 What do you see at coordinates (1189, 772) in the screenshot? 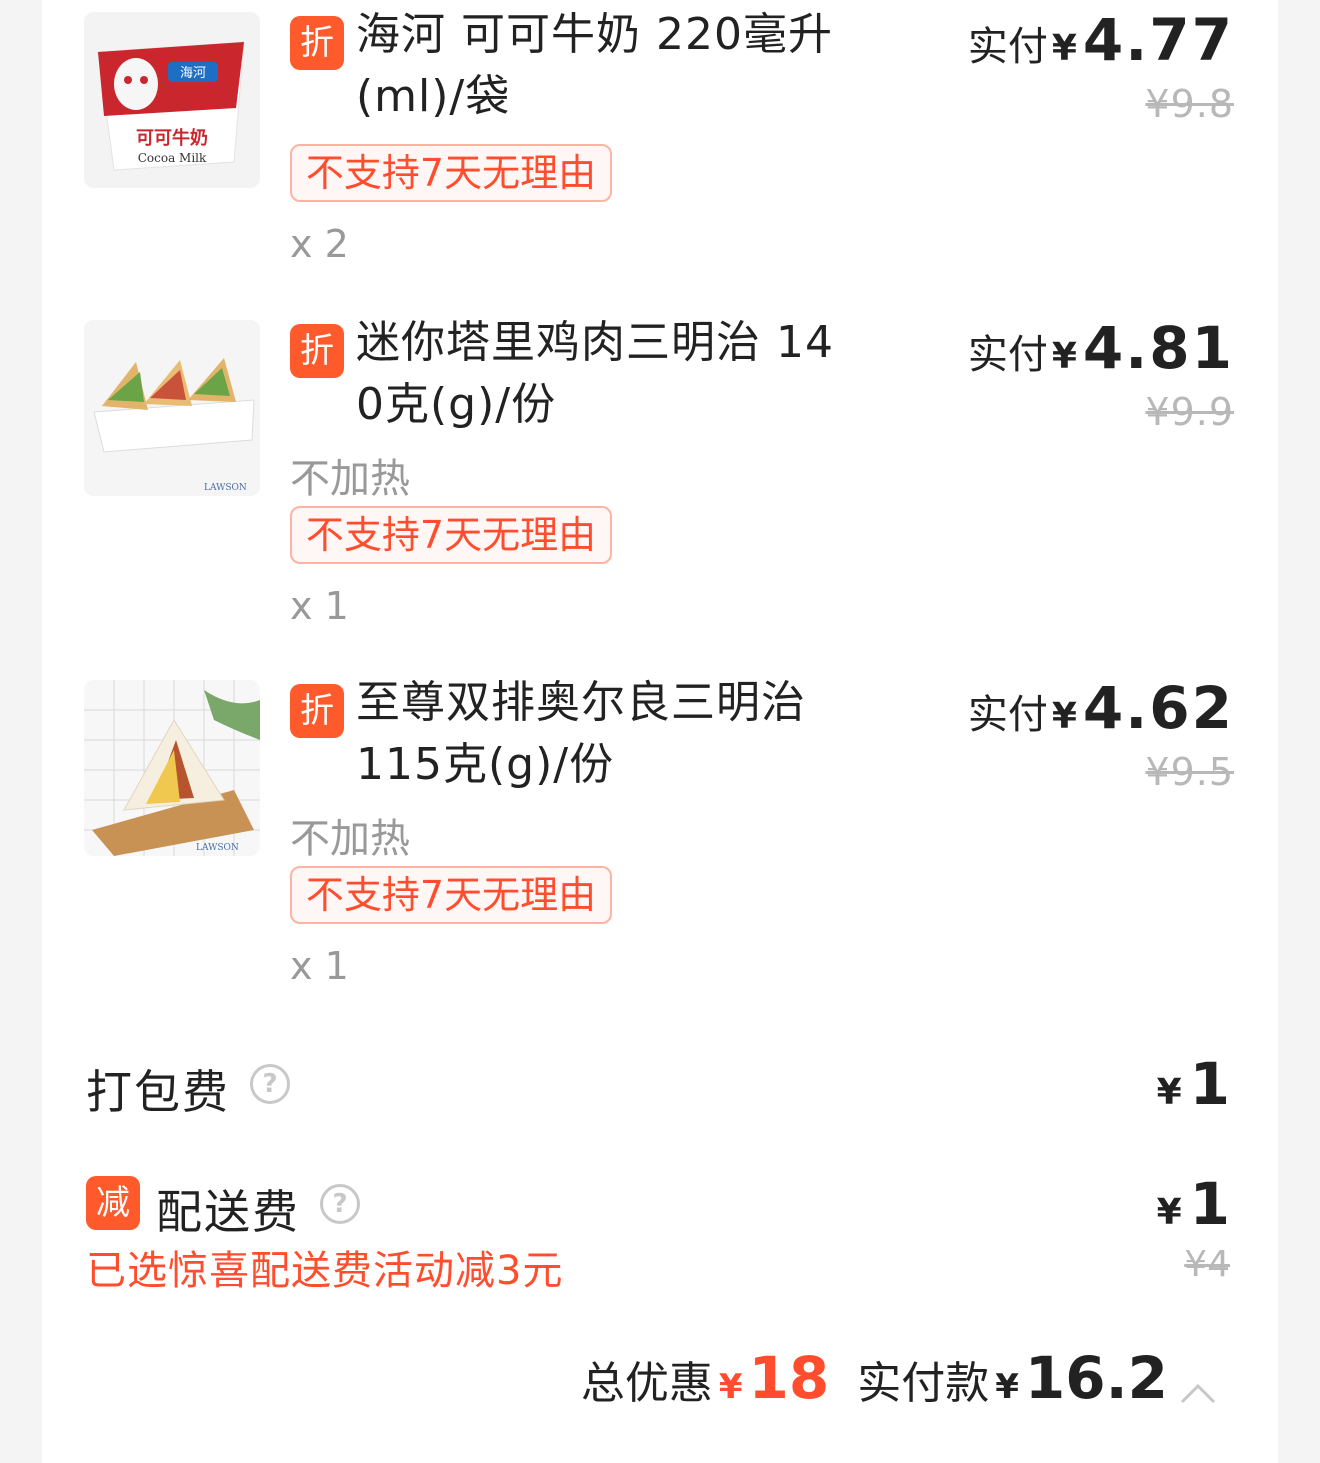
I see `original-price: ¥9.5` at bounding box center [1189, 772].